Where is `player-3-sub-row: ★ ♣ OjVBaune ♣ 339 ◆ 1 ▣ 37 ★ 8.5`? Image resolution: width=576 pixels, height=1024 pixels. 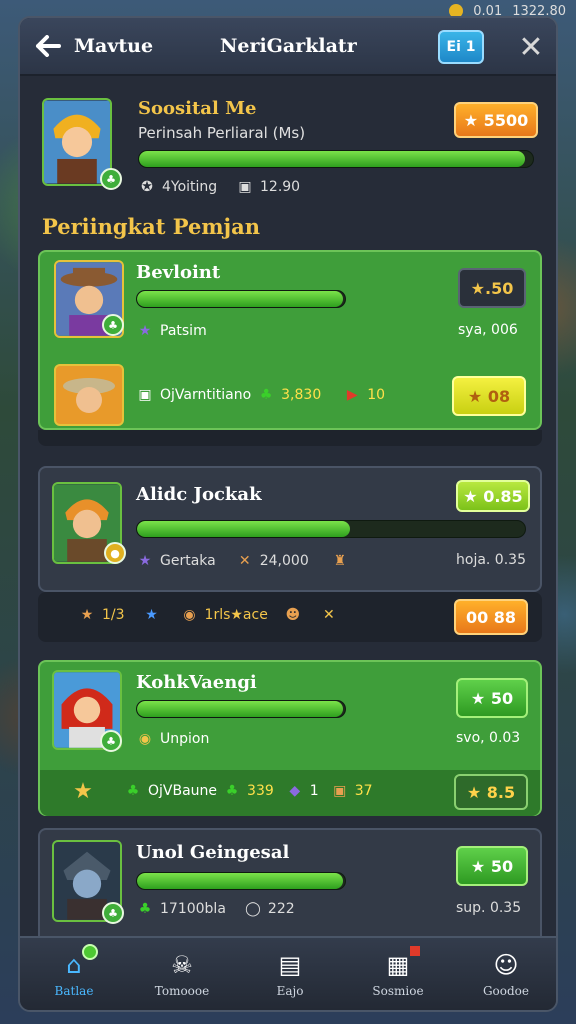
player-3-sub-row: ★ ♣ OjVBaune ♣ 339 ◆ 1 ▣ 37 ★ 8.5 is located at coordinates (290, 793).